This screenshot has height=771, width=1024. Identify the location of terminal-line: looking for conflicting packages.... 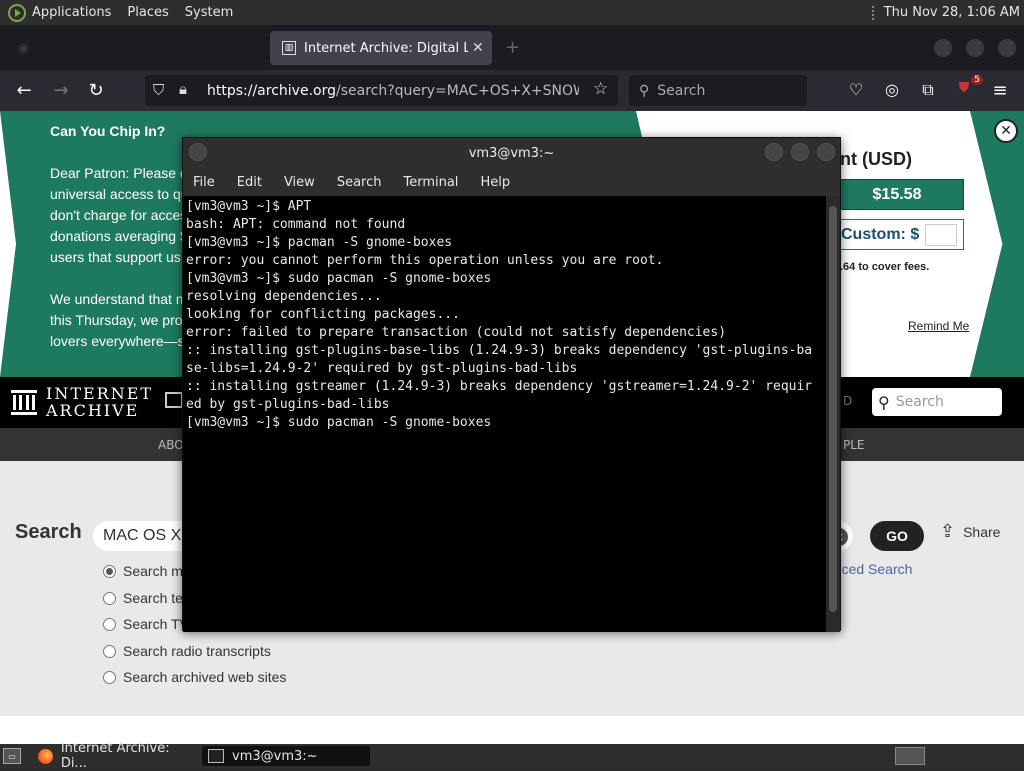
(323, 314).